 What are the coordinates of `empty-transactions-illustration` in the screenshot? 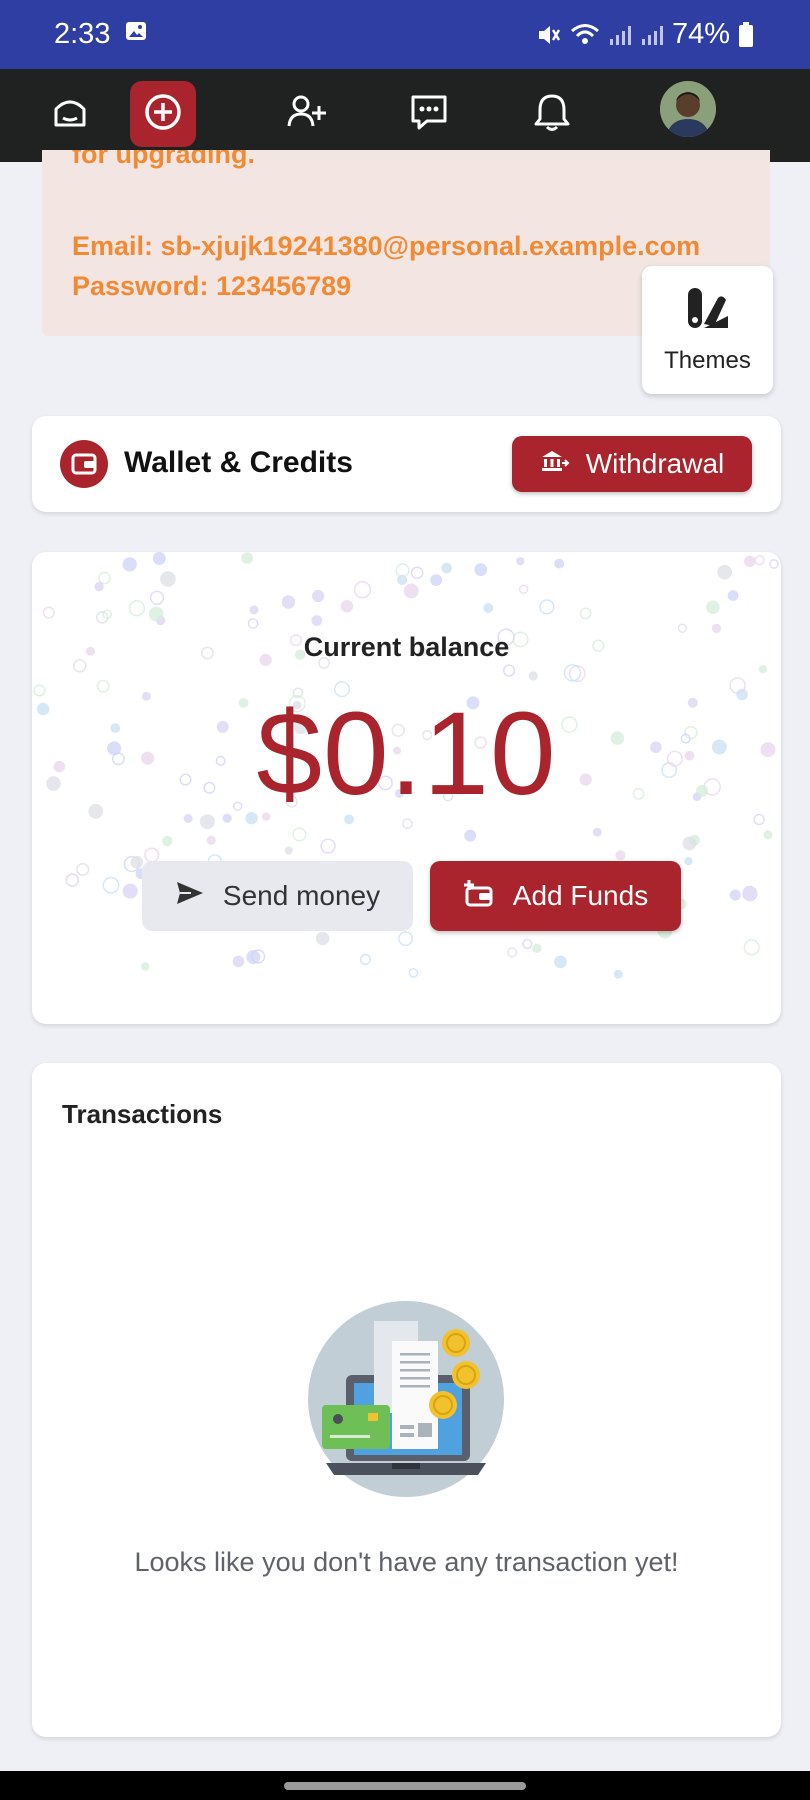 It's located at (406, 1401).